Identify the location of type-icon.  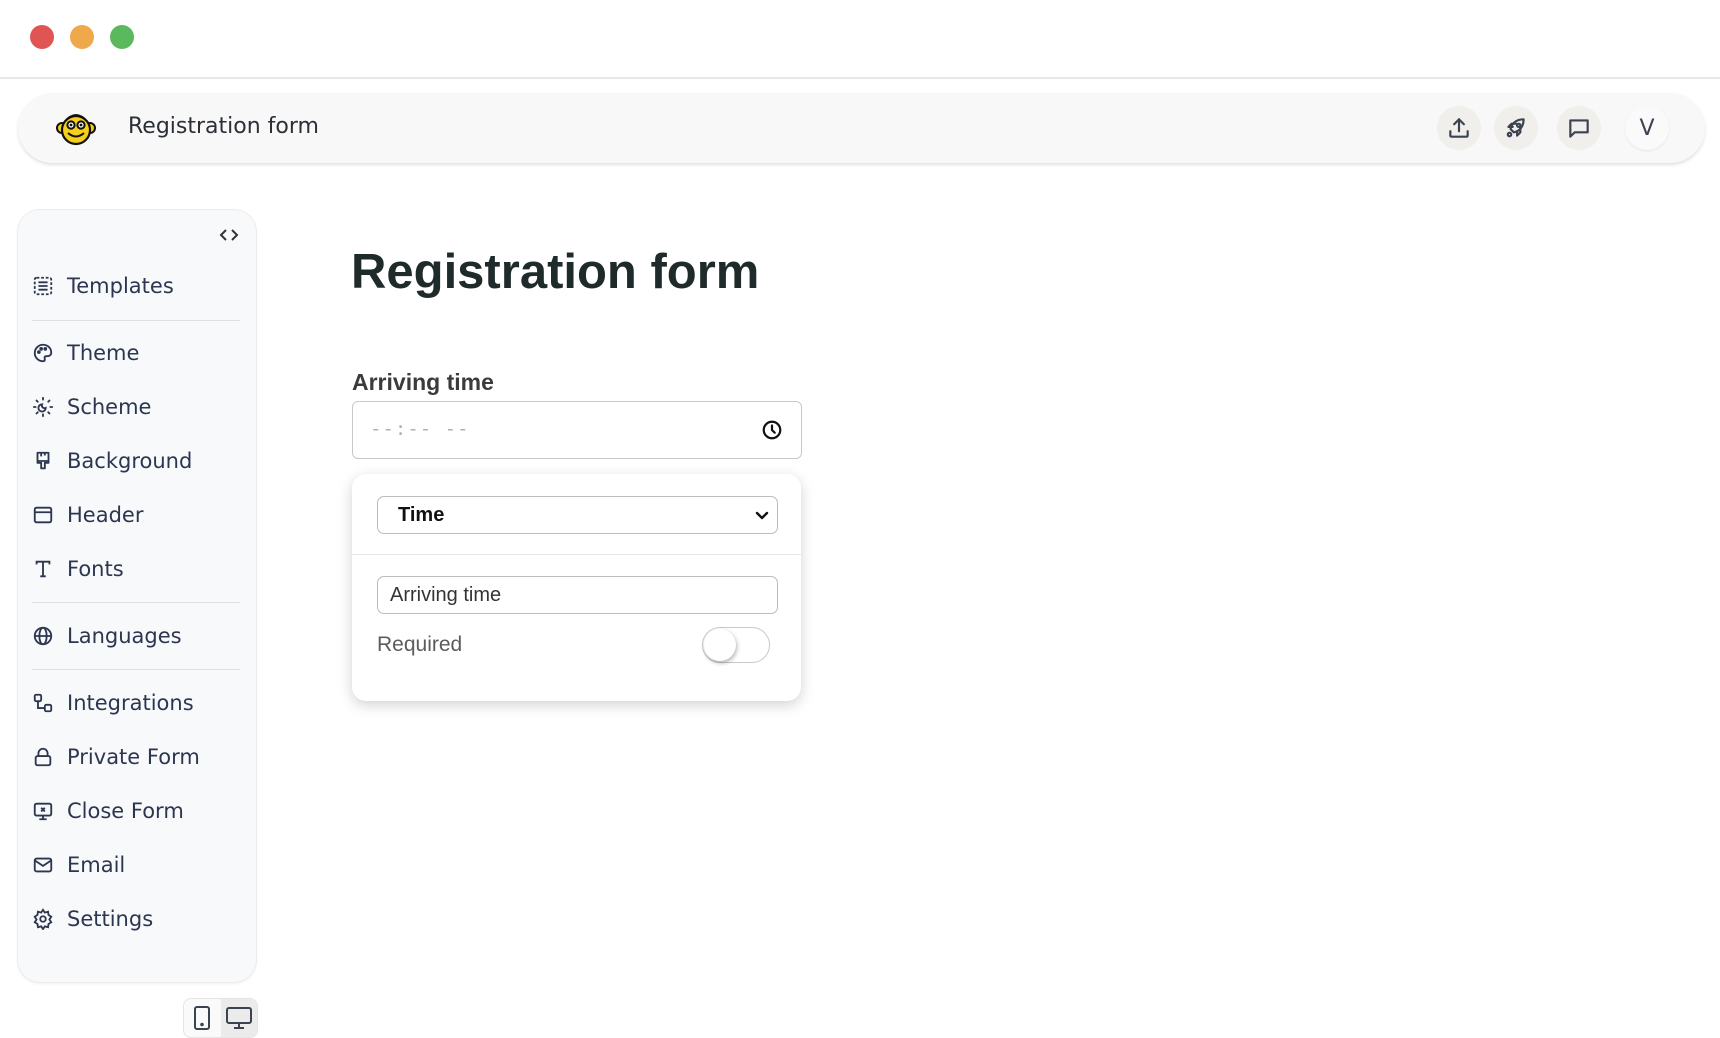
(43, 569).